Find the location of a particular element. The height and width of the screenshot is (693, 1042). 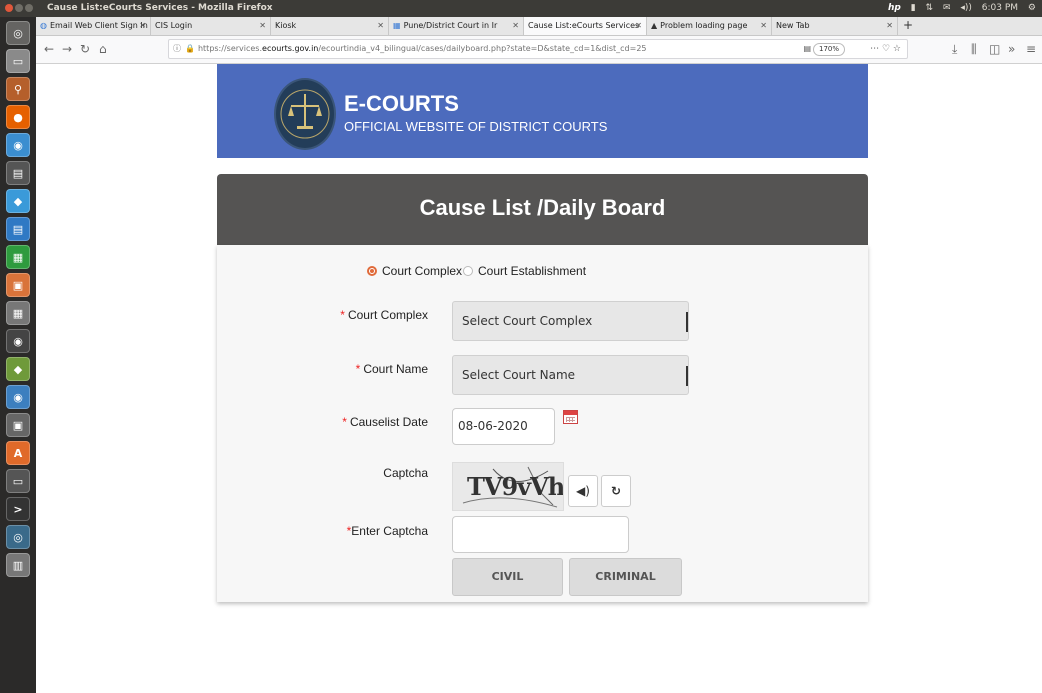

files-icon: ▮ is located at coordinates (913, 8).